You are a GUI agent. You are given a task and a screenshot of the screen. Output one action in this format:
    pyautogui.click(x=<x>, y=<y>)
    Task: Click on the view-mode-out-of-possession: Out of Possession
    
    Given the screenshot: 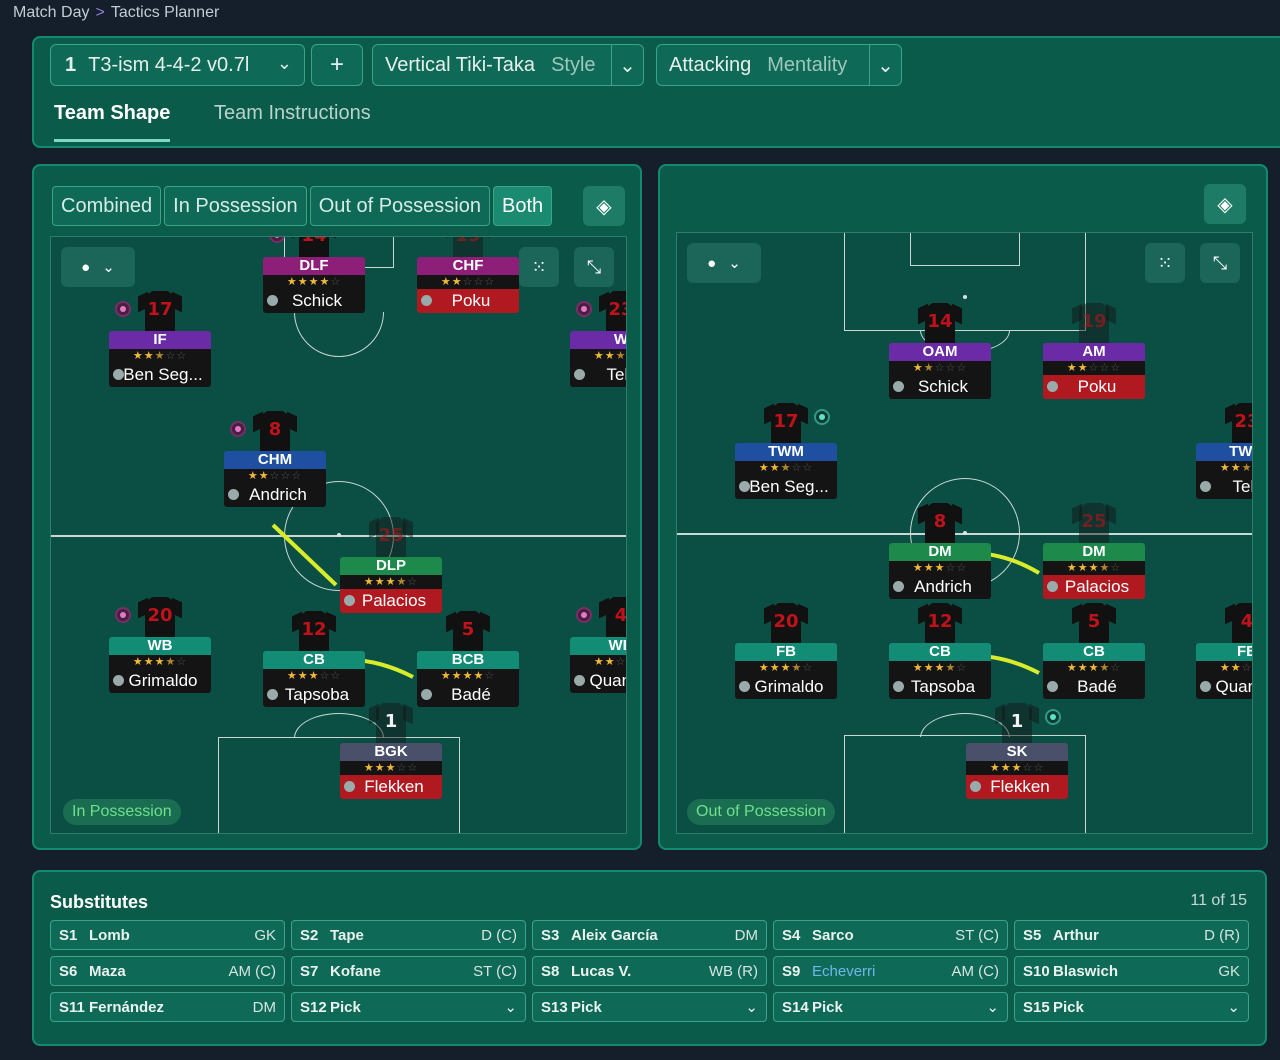 What is the action you would take?
    pyautogui.click(x=399, y=206)
    